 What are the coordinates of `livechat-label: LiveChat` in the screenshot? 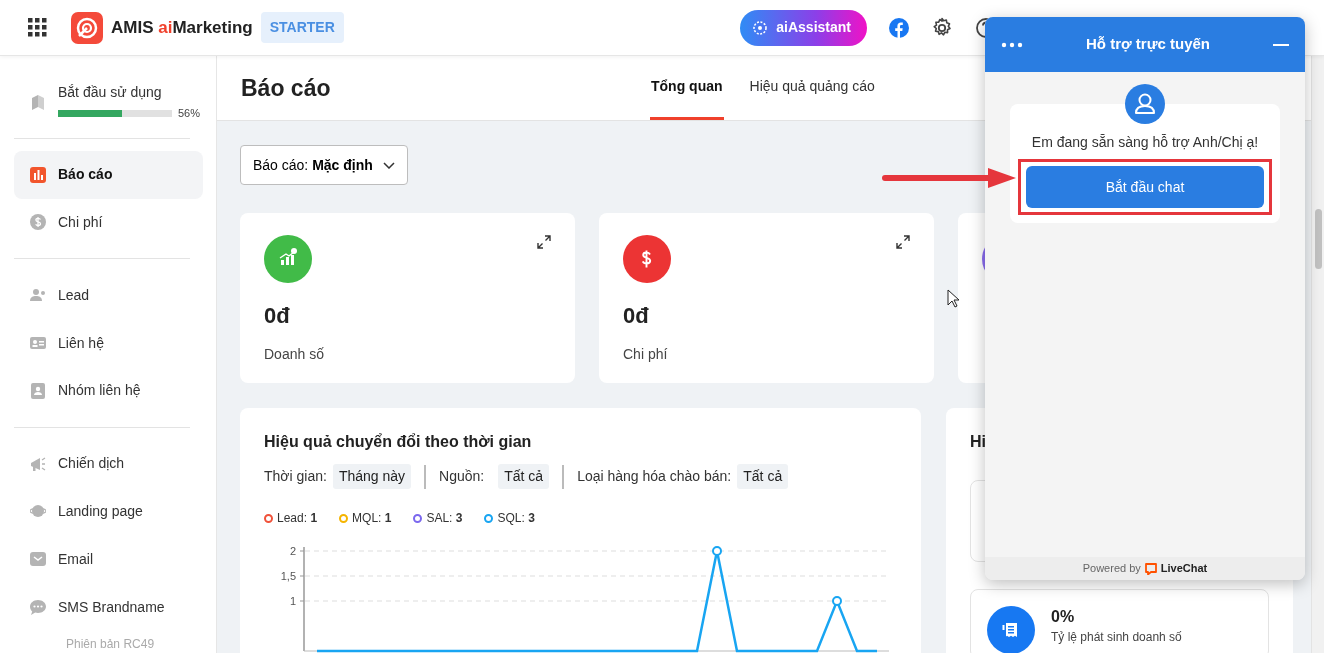 It's located at (1184, 568).